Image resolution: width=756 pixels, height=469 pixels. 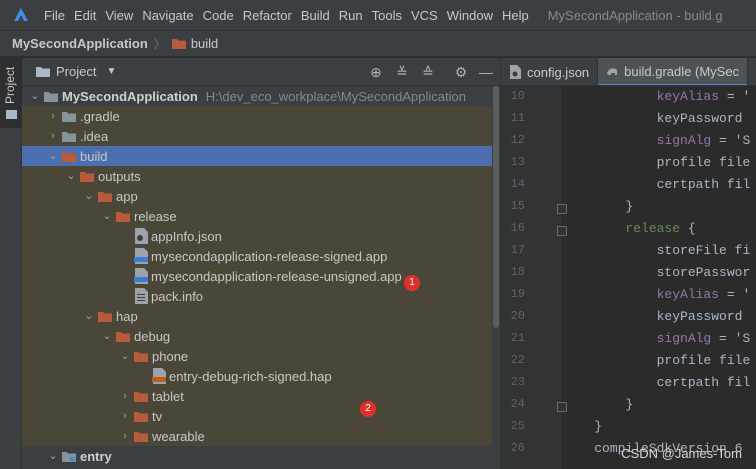 I want to click on tree-item-pack-info: pack.info, so click(x=257, y=296).